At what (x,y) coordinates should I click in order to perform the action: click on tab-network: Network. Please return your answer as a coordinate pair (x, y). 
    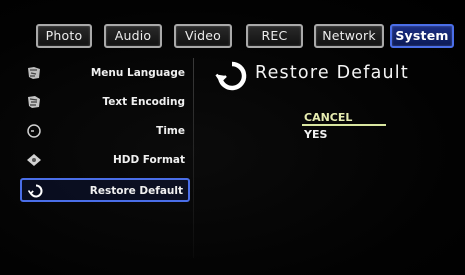
    Looking at the image, I should click on (349, 36).